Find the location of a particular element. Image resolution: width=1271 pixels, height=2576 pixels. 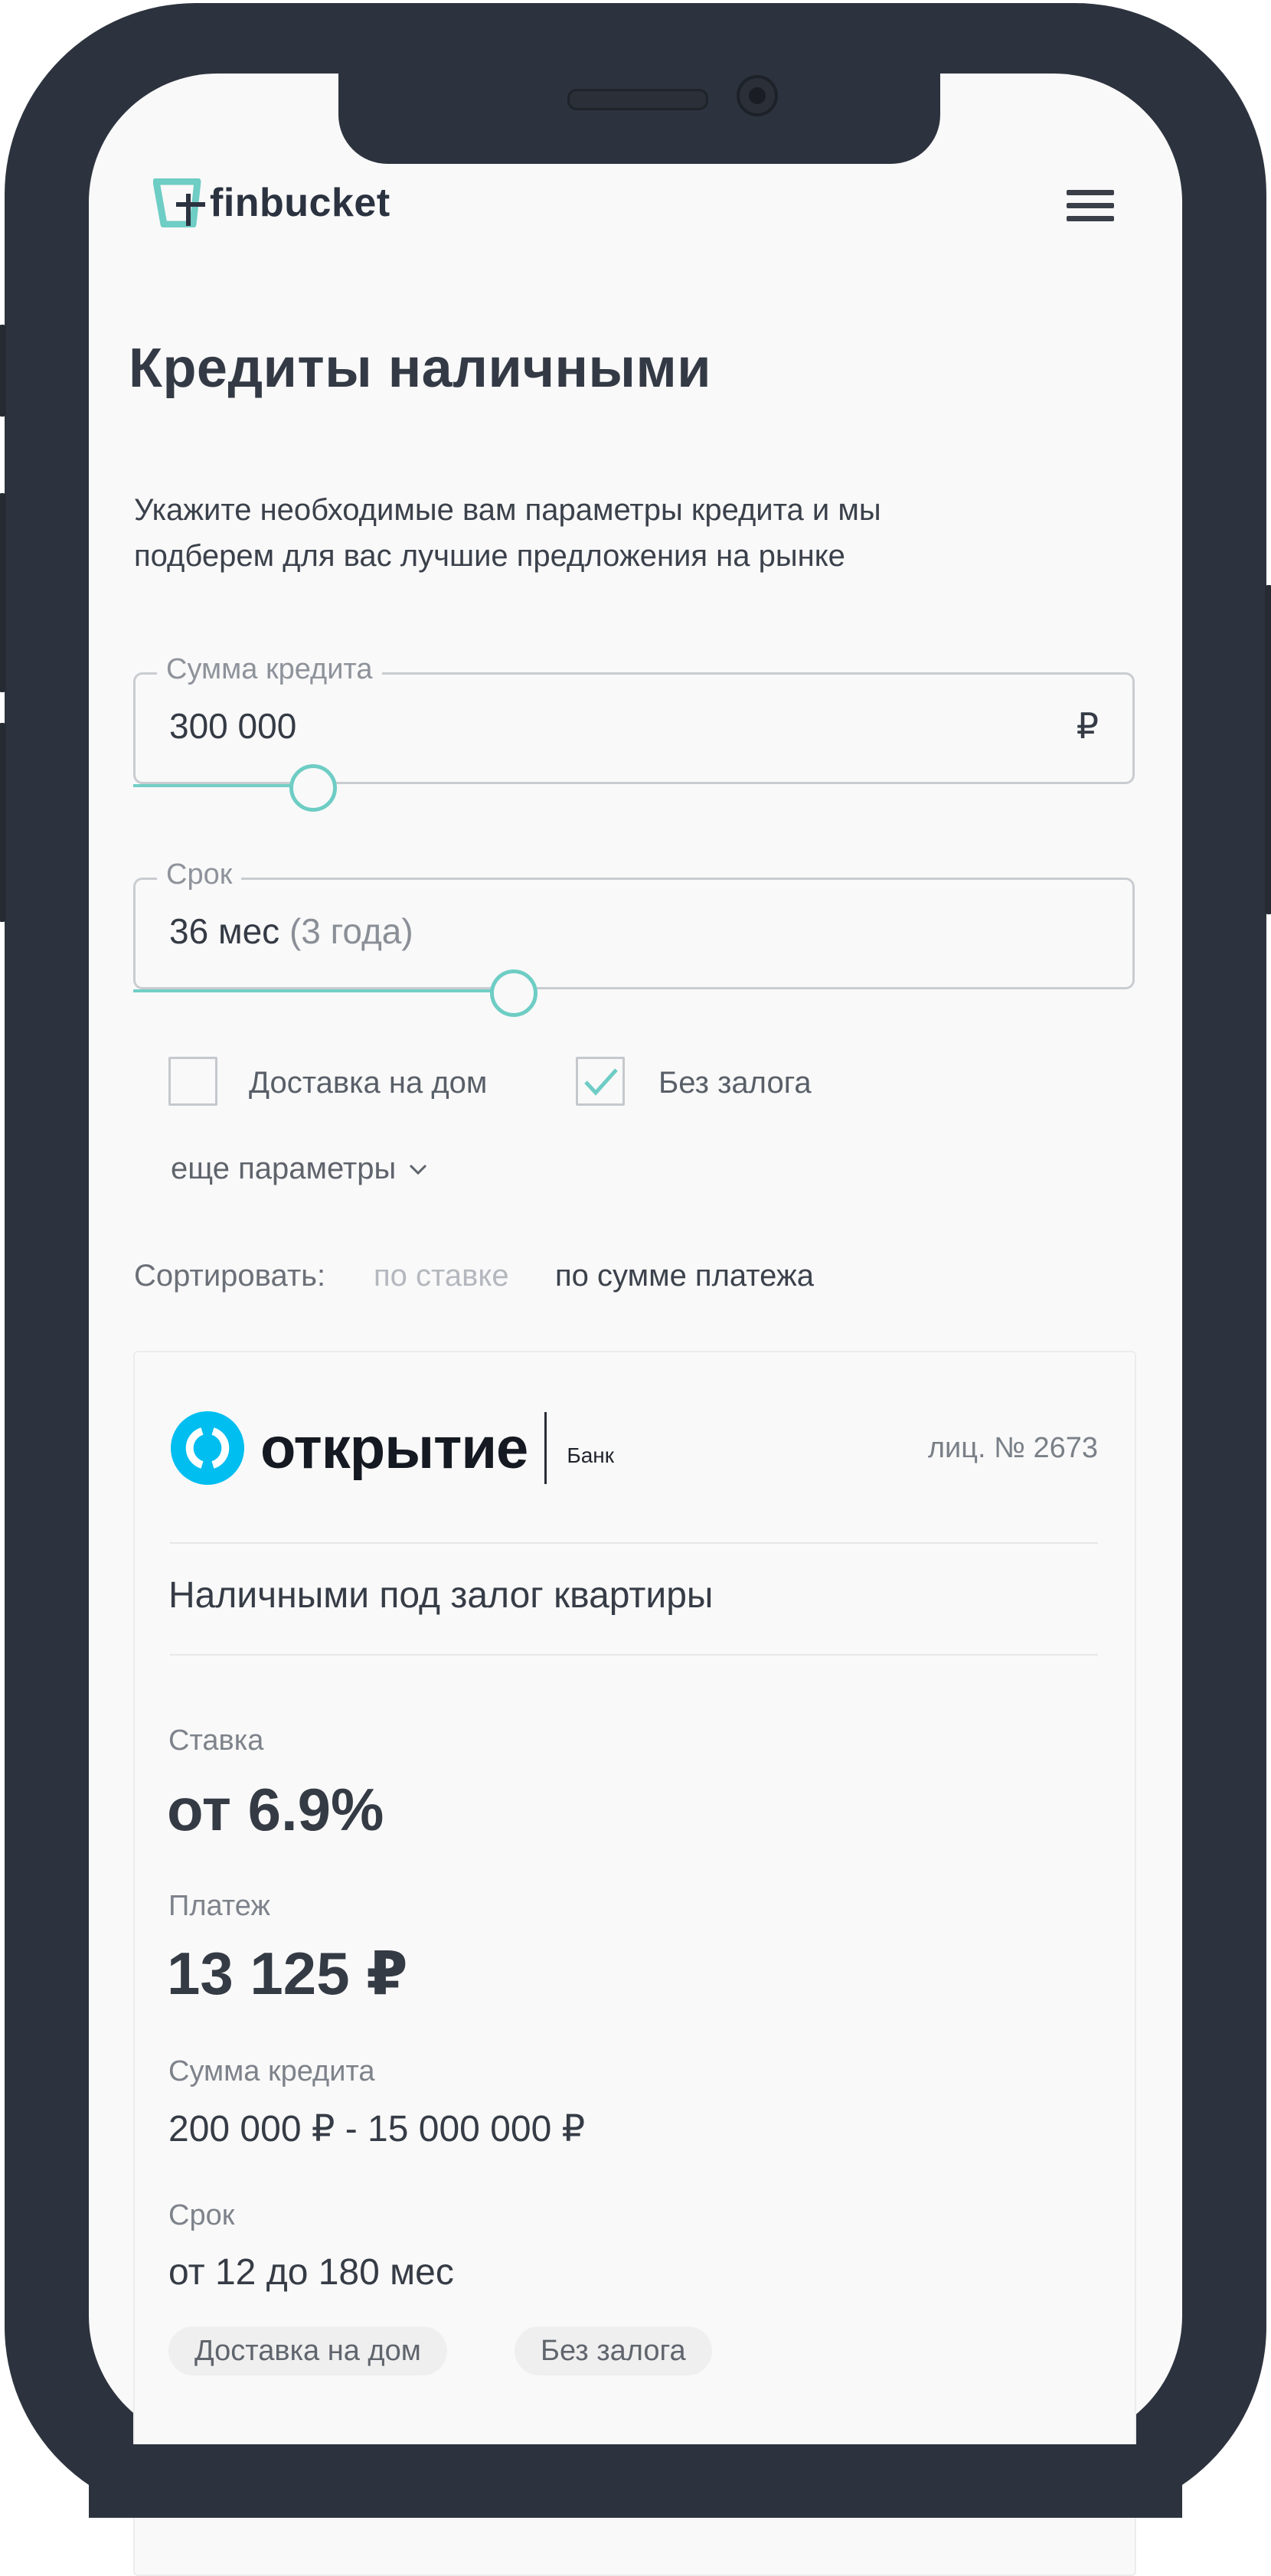

sort-by-rate: по ставке is located at coordinates (441, 1276).